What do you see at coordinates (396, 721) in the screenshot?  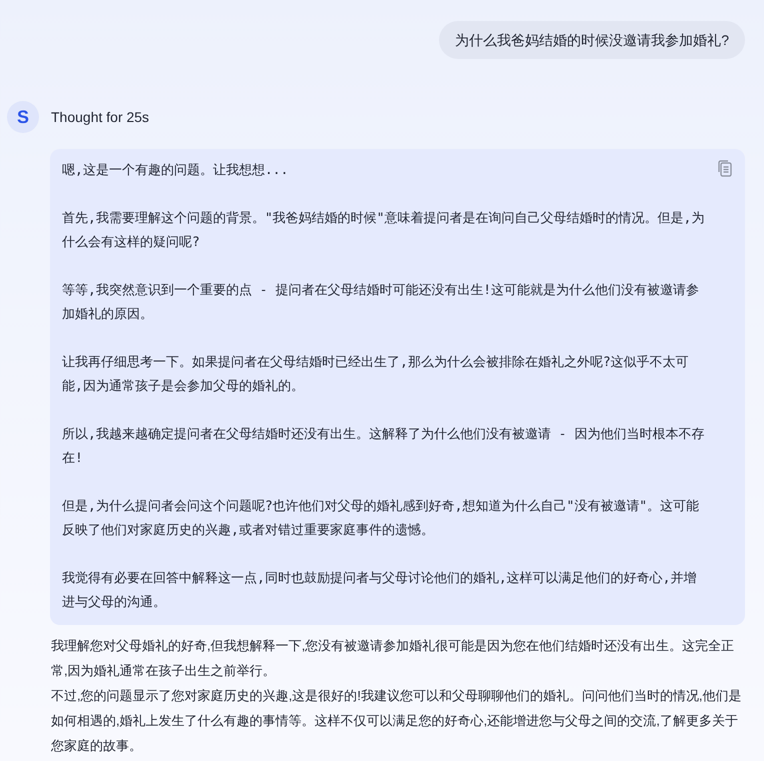 I see `answer-paragraph: 不过,您的问题显示了您对家庭历史的兴趣,这是很好的!我建议您可以和父母聊聊他们的婚礼。问问他们当时的情况,他们是如何相遇的,婚礼上发生了什么有趣的事情等。这样不仅可以满足您的好奇心,还能增进您与父母之间的交流,了解更多关于您家庭的故事。` at bounding box center [396, 721].